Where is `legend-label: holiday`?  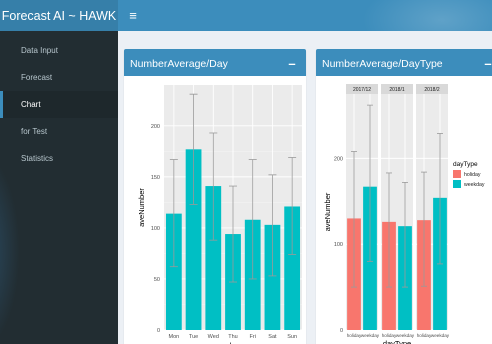 legend-label: holiday is located at coordinates (472, 175).